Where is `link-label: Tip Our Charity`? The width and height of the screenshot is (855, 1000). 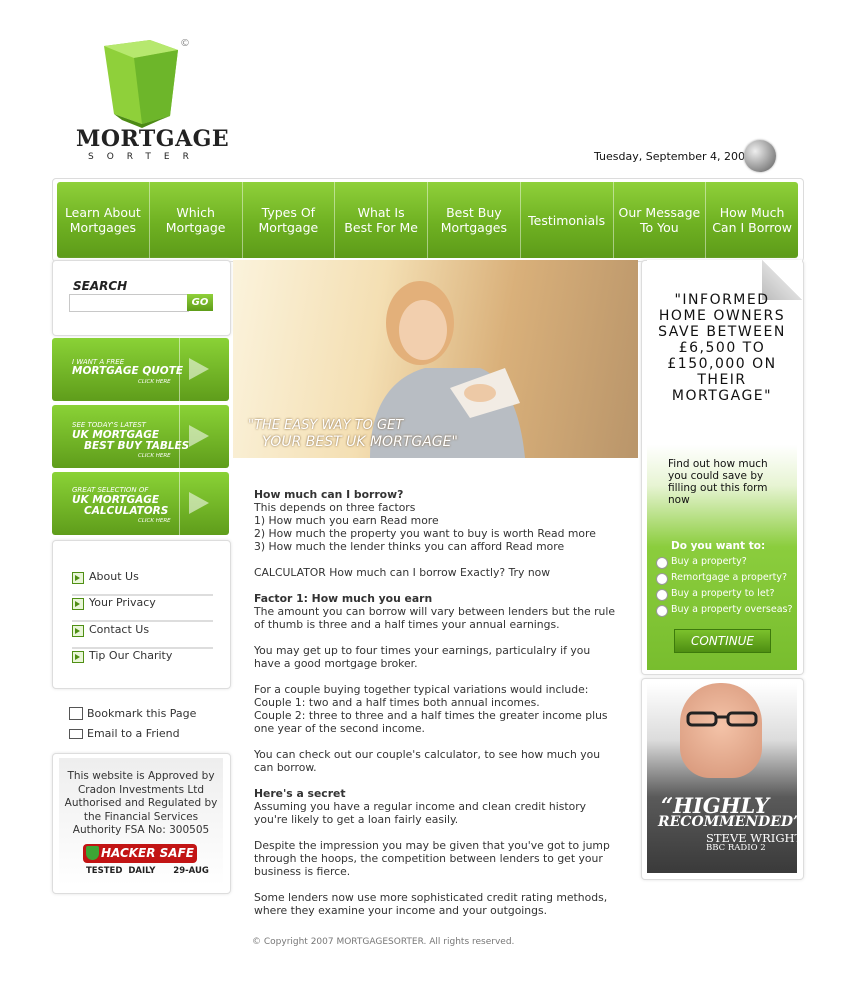
link-label: Tip Our Charity is located at coordinates (131, 655).